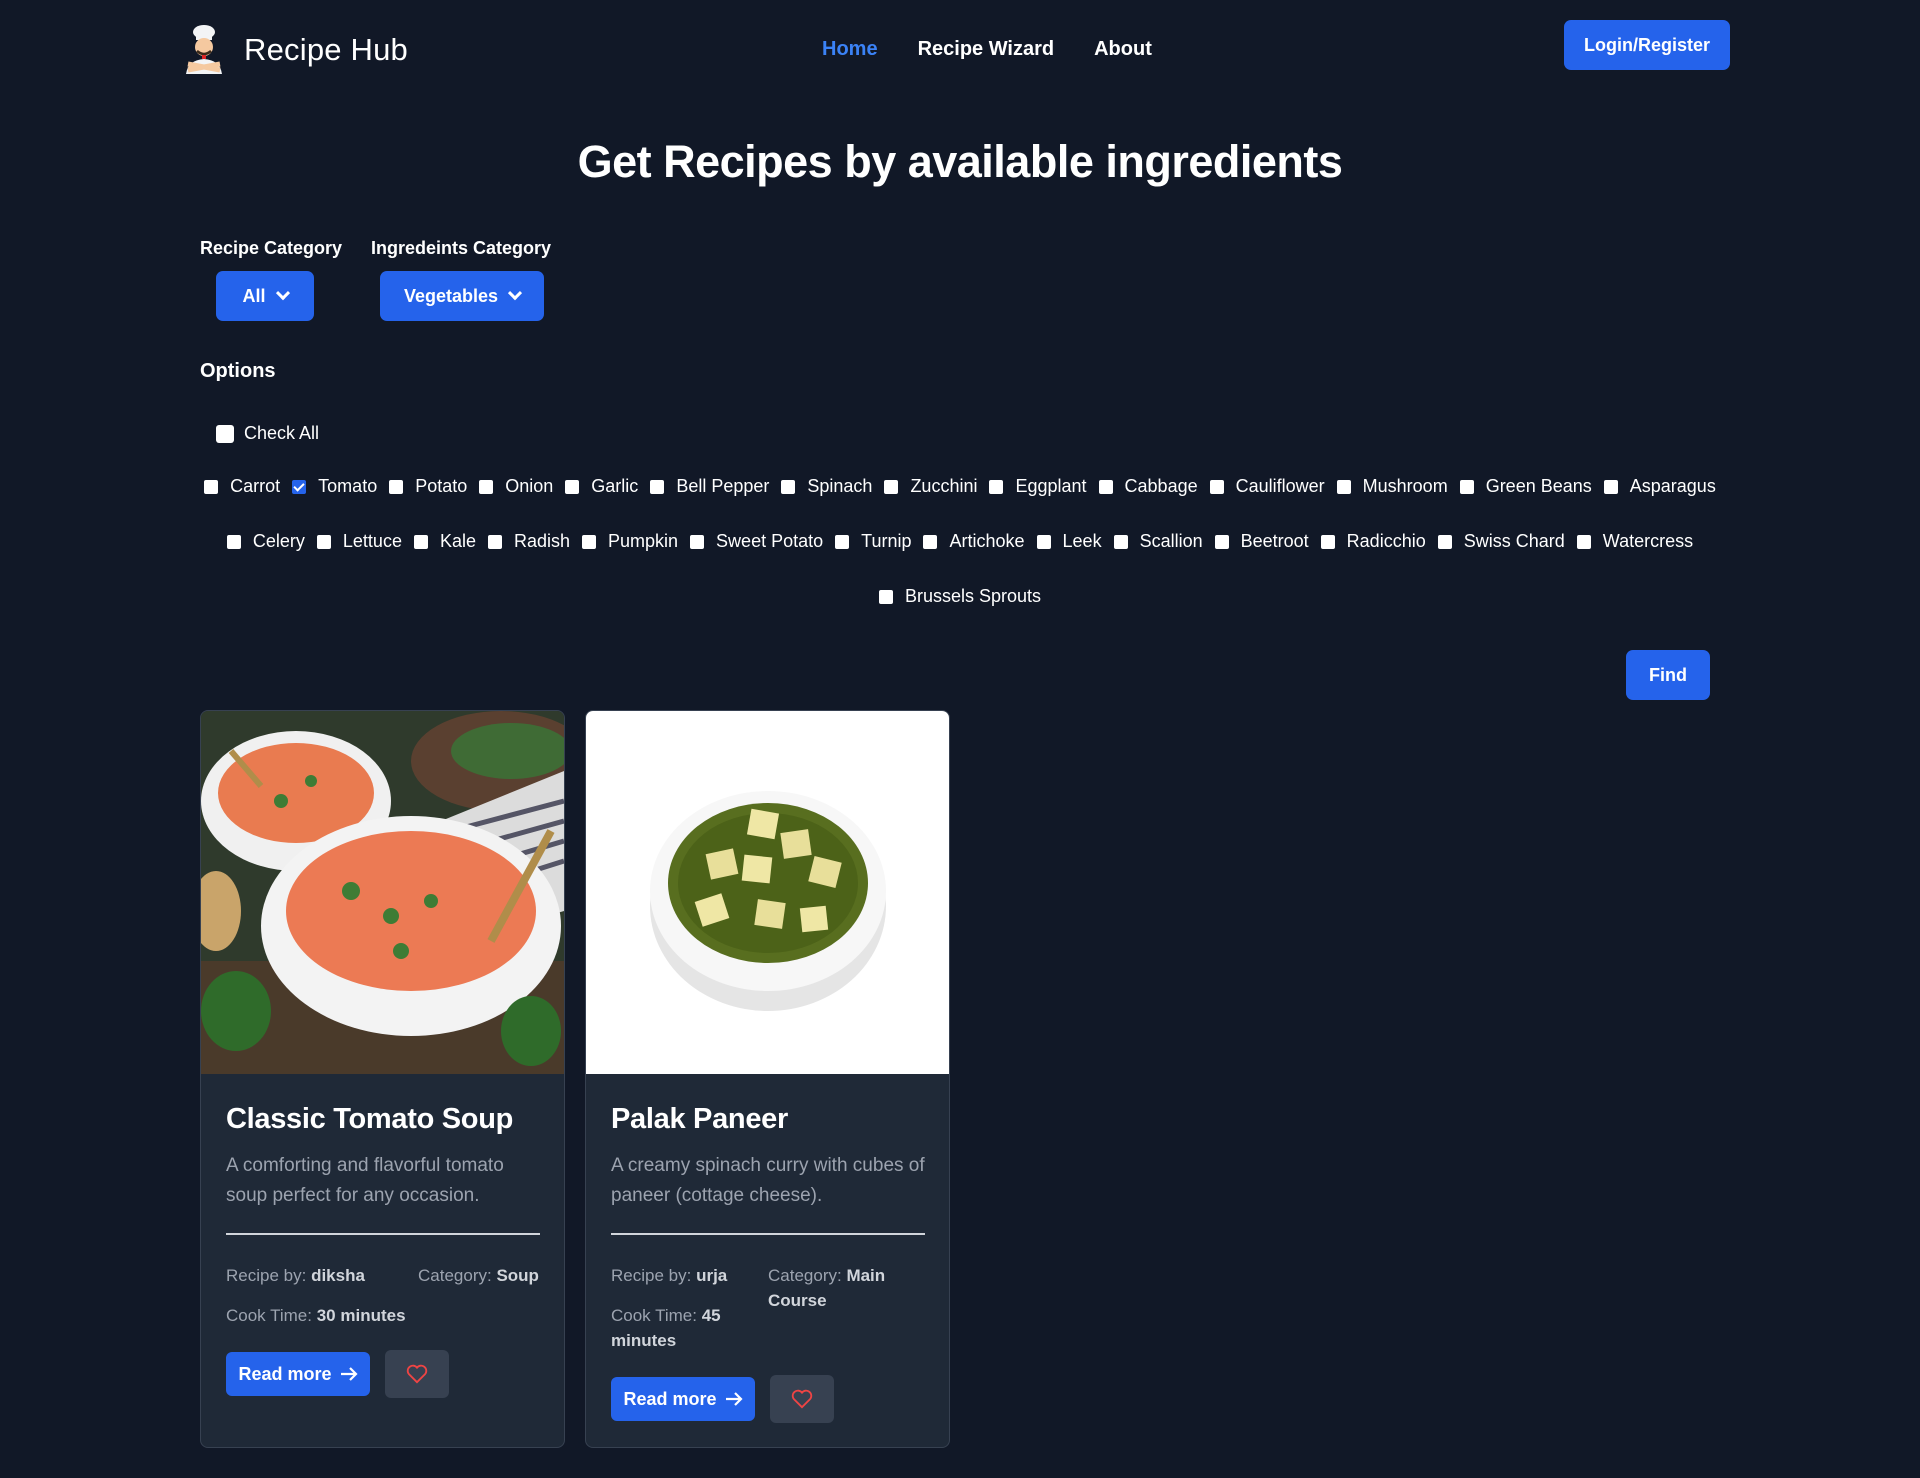 This screenshot has height=1478, width=1920. I want to click on ingredient-option: Pumpkin, so click(630, 541).